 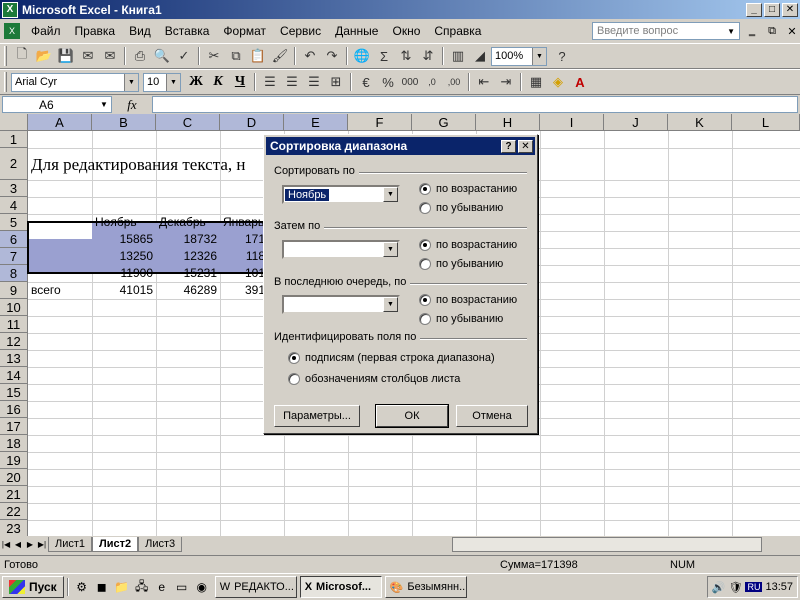 I want to click on save-icon: 💾, so click(x=66, y=56).